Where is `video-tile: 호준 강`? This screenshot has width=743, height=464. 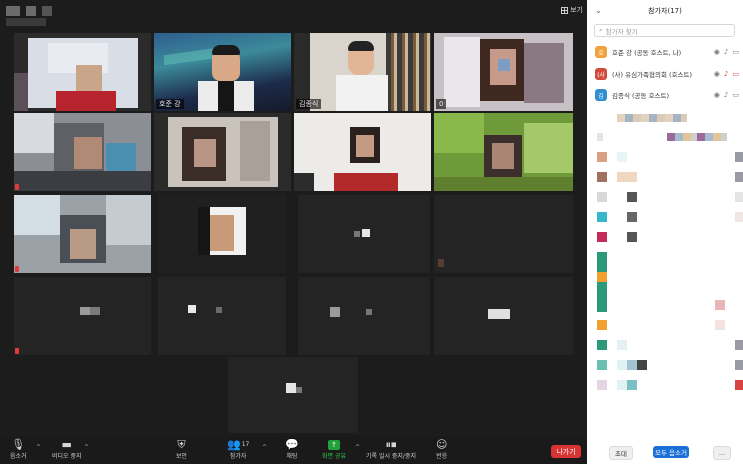 video-tile: 호준 강 is located at coordinates (222, 72).